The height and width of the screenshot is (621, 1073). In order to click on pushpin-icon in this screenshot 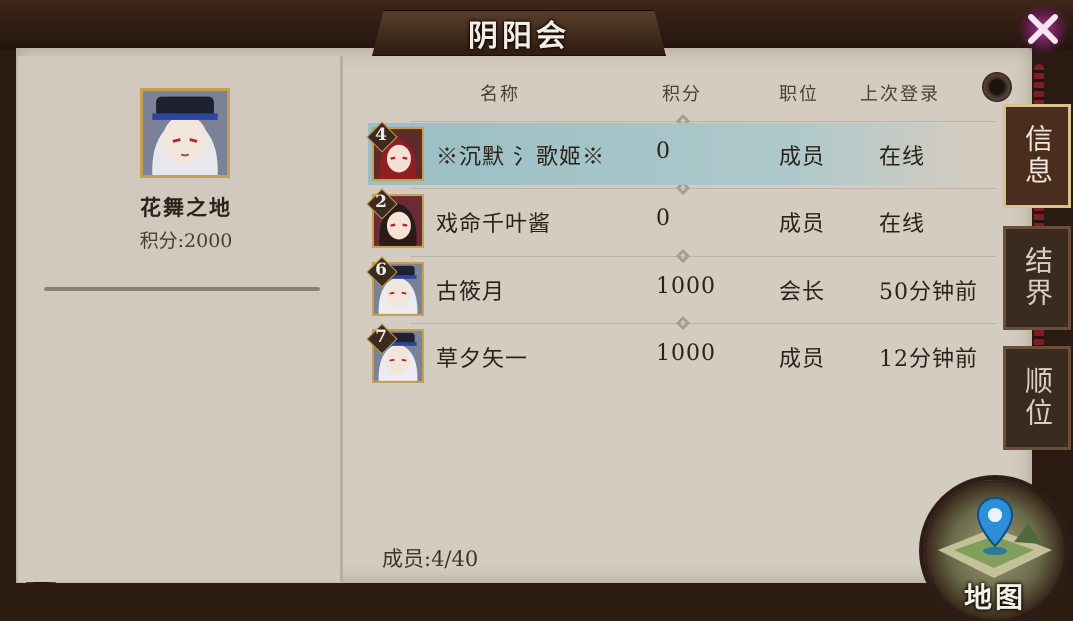, I will do `click(997, 87)`.